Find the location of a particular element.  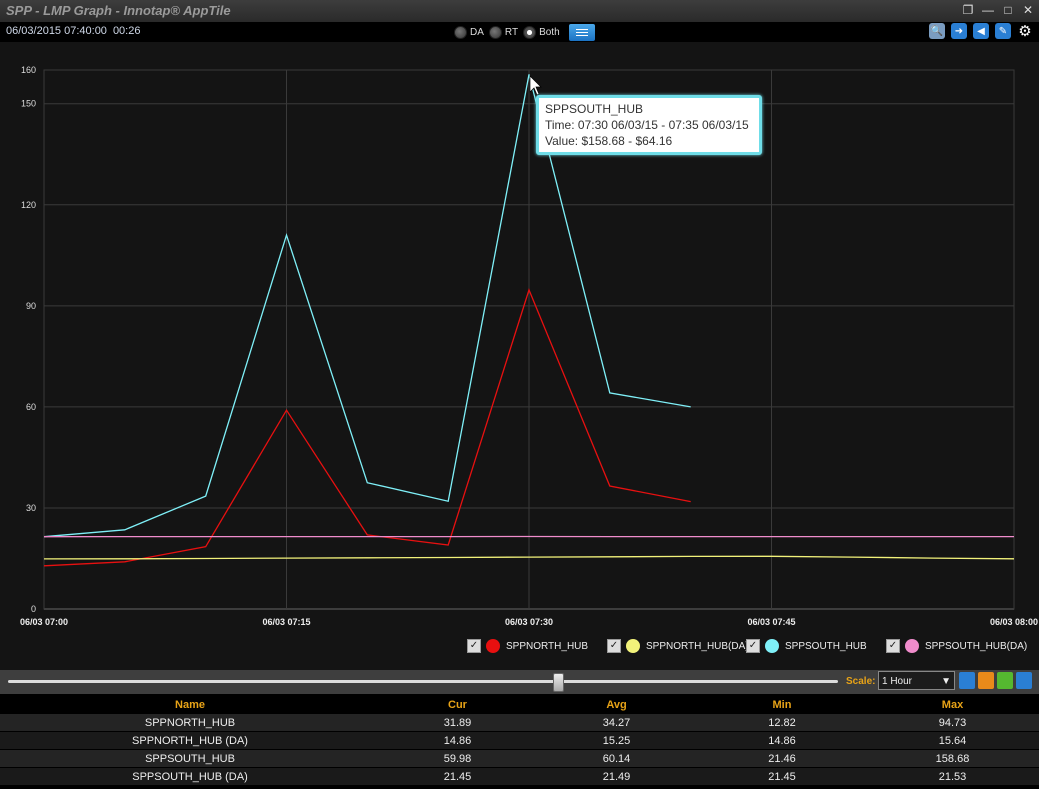

mouse-cursor-icon is located at coordinates (535, 85).